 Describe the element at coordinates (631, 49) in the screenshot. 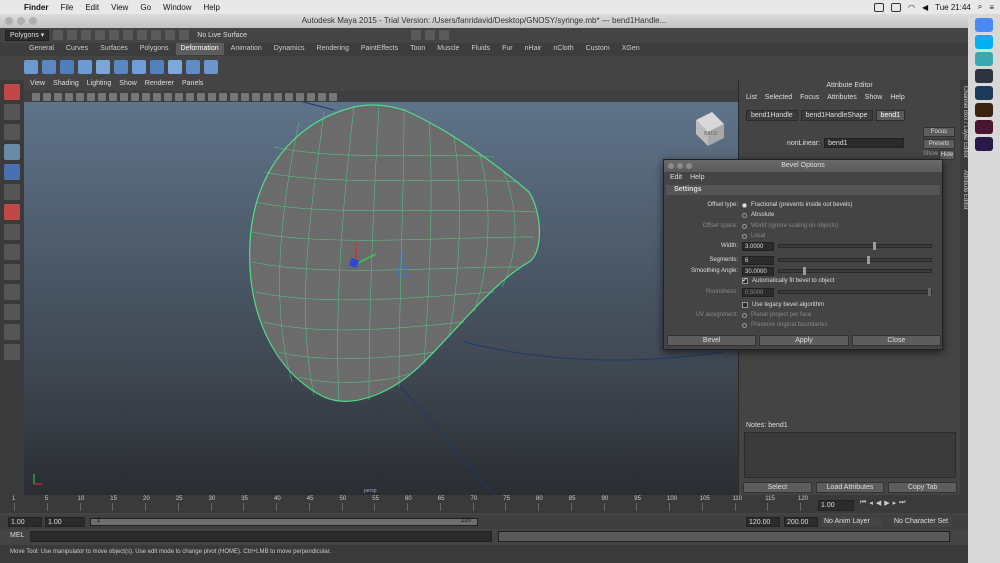

I see `shelf-tab-xgen: XGen` at that location.